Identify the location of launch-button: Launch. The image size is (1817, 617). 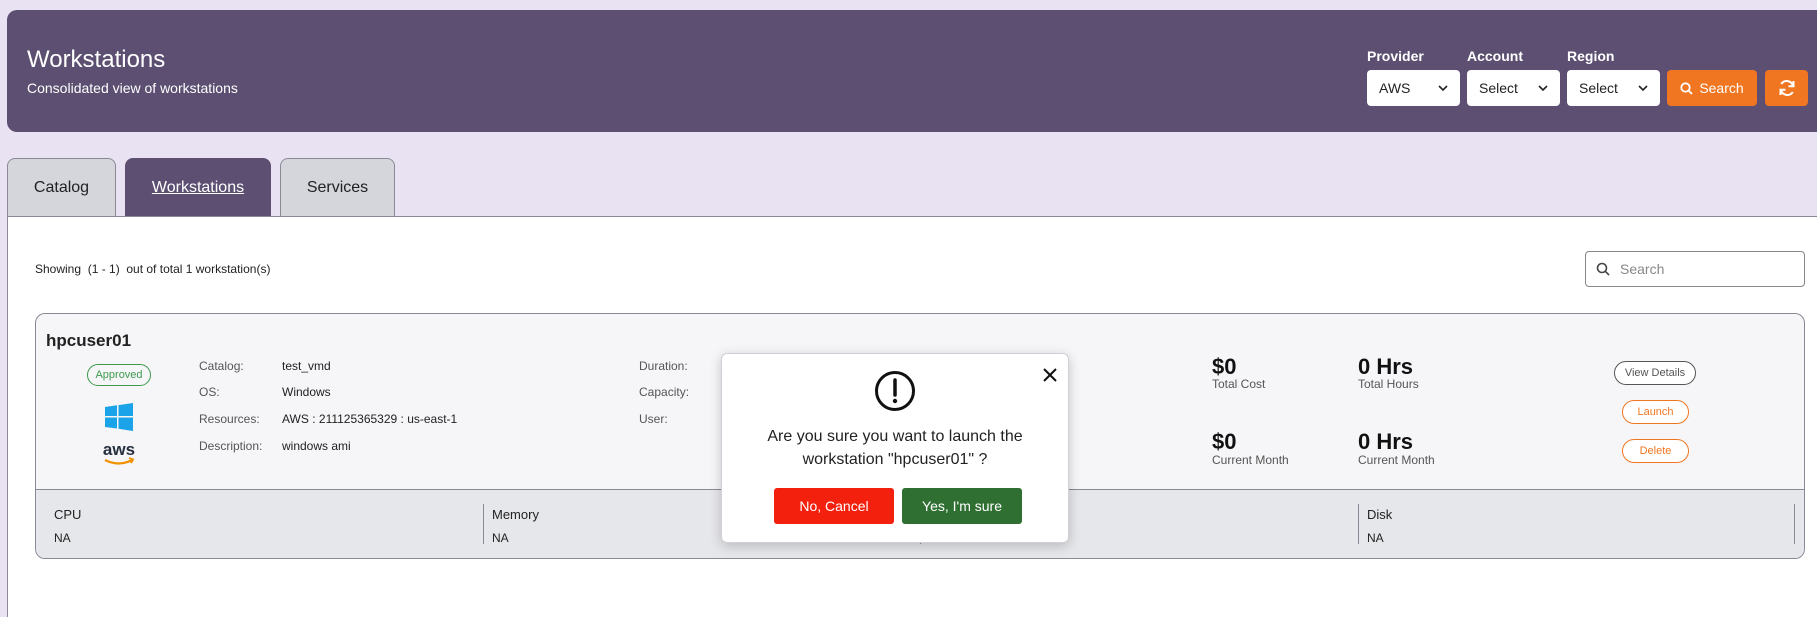
(1655, 412).